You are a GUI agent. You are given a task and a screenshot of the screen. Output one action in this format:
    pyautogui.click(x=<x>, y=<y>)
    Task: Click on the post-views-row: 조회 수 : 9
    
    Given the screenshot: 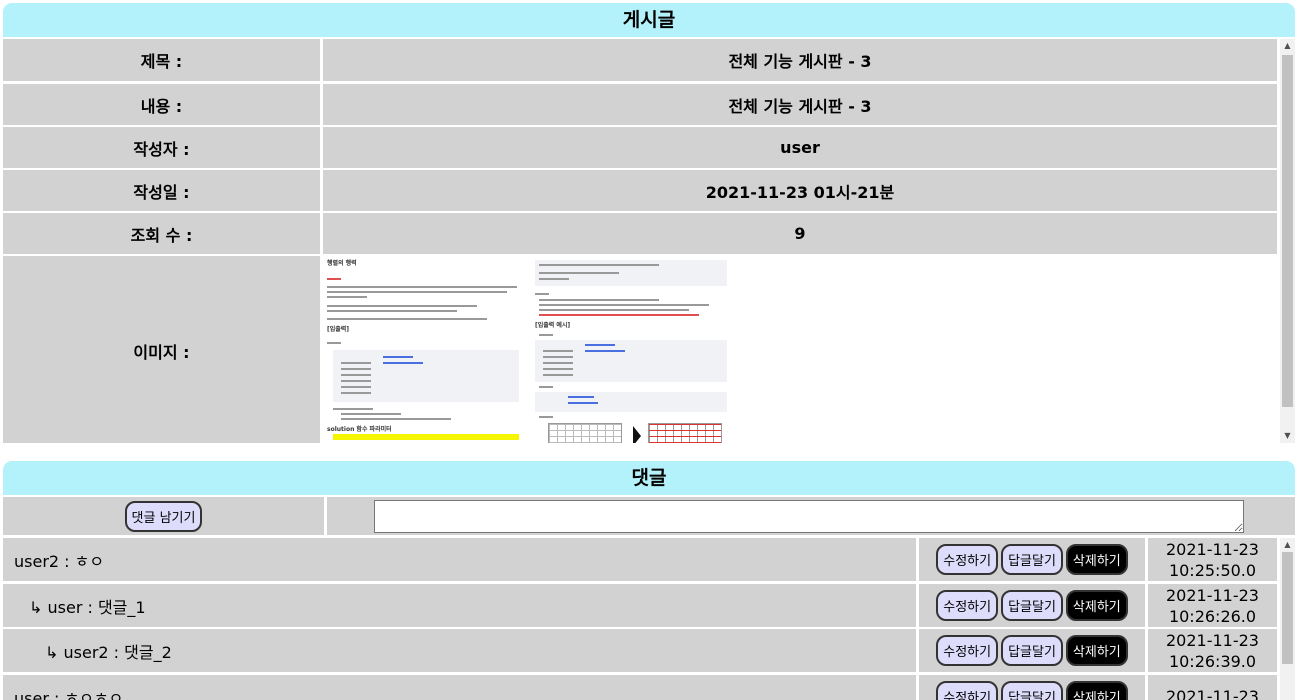 What is the action you would take?
    pyautogui.click(x=640, y=233)
    